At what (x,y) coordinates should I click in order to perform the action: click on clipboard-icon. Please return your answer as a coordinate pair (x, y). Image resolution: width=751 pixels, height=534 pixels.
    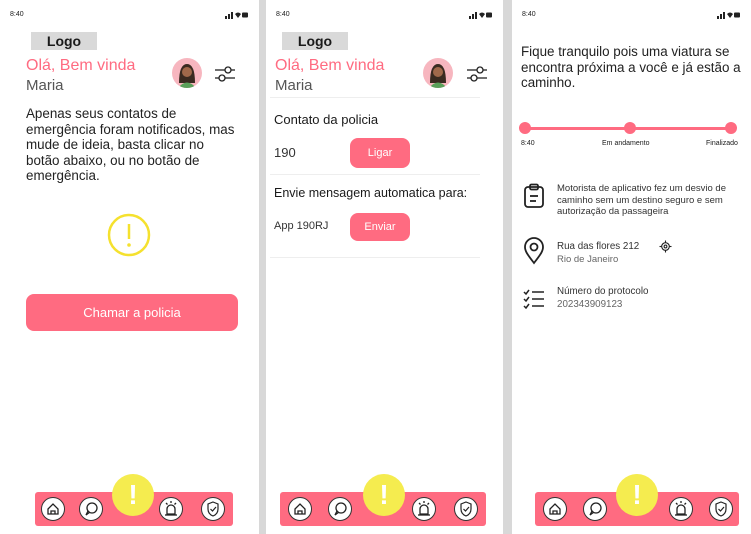
    Looking at the image, I should click on (534, 195).